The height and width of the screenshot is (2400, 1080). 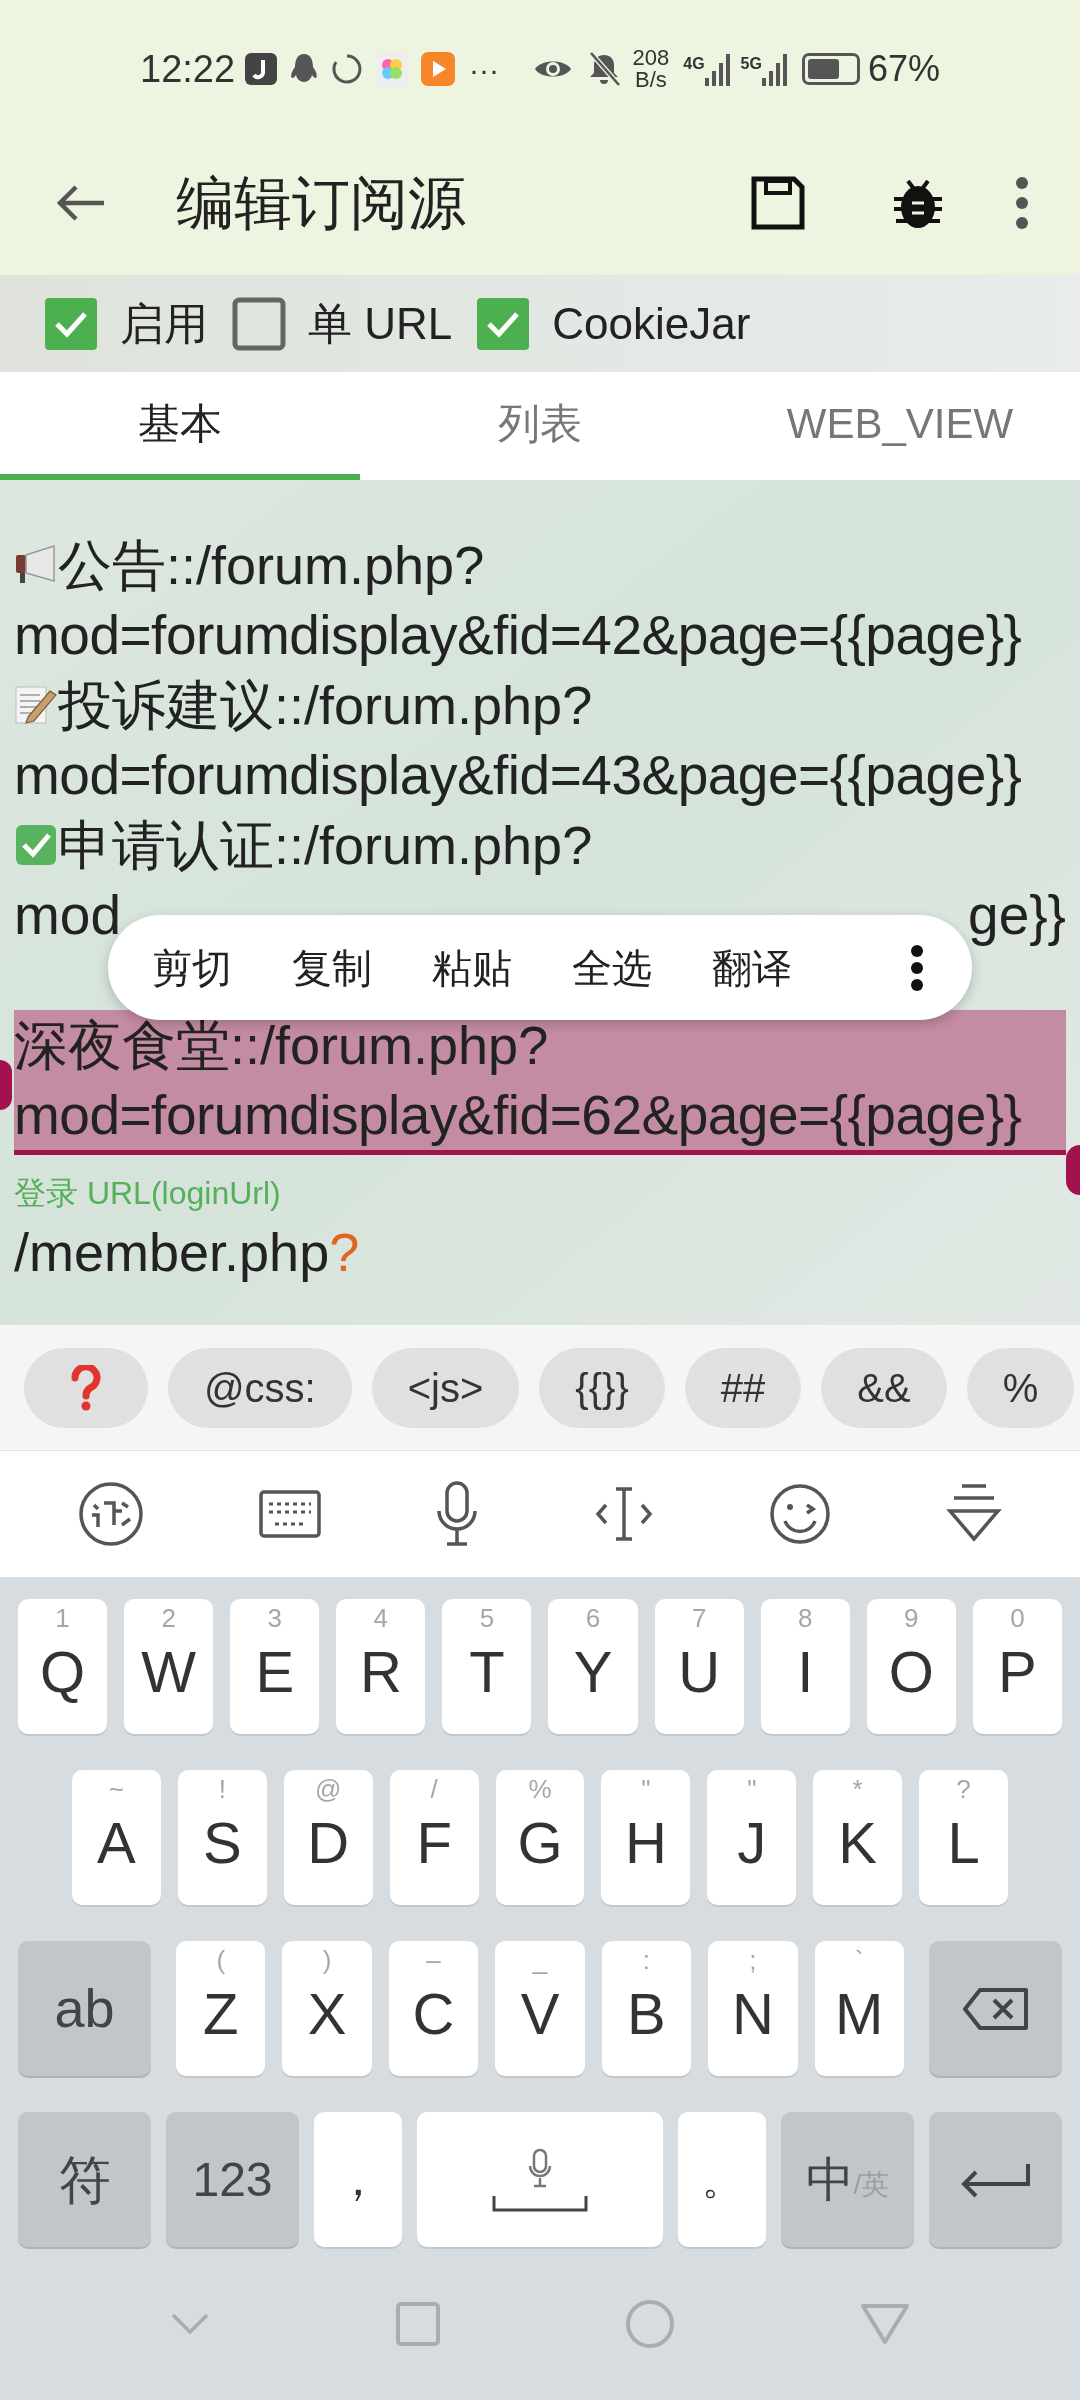 What do you see at coordinates (487, 1666) in the screenshot?
I see `keyboard-key: 5 T` at bounding box center [487, 1666].